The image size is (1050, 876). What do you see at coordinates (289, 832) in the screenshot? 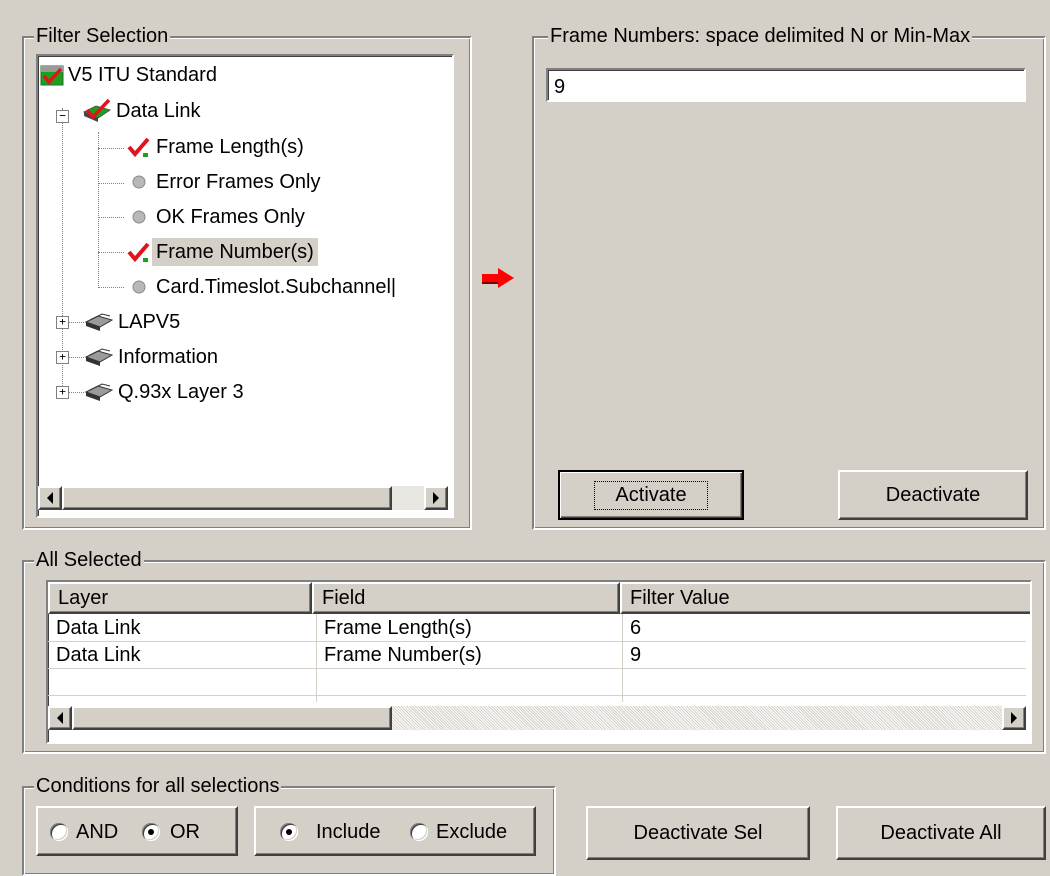
I see `include-radio` at bounding box center [289, 832].